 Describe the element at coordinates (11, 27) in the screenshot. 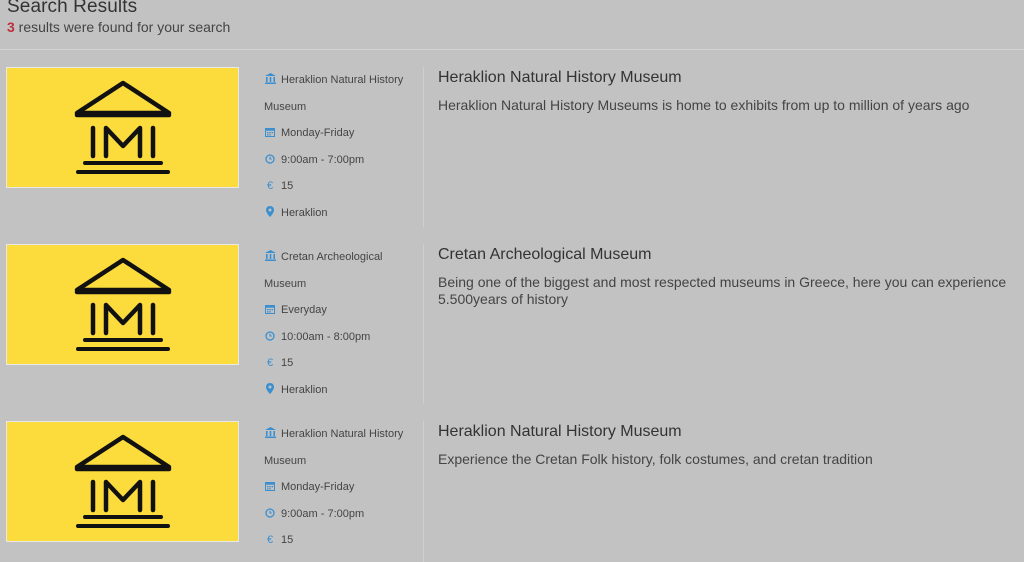

I see `results-count: 3` at that location.